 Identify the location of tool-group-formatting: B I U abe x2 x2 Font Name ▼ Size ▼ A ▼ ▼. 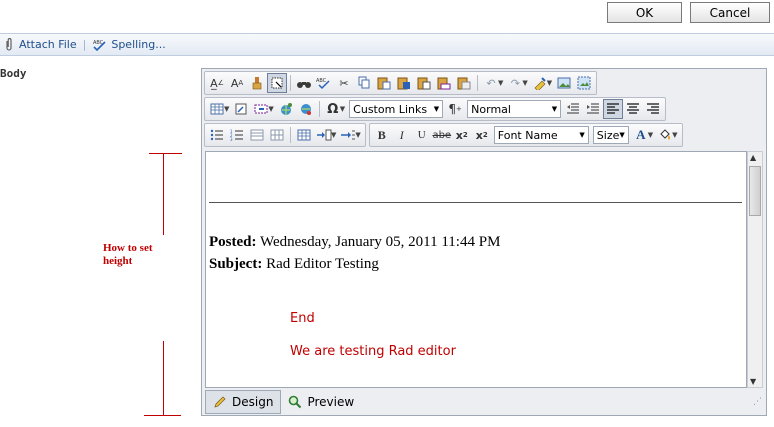
(525, 135).